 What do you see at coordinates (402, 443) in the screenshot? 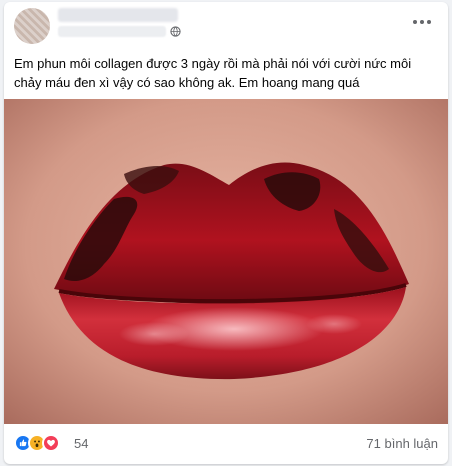
I see `comment-count: 71 bình luận` at bounding box center [402, 443].